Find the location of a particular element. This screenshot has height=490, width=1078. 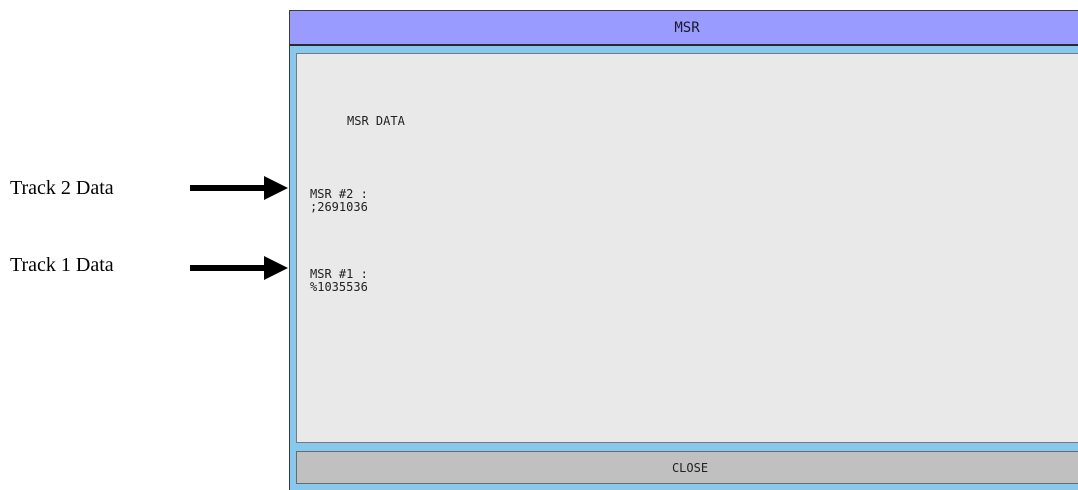

track1-annotation-label: Track 1 Data is located at coordinates (62, 265).